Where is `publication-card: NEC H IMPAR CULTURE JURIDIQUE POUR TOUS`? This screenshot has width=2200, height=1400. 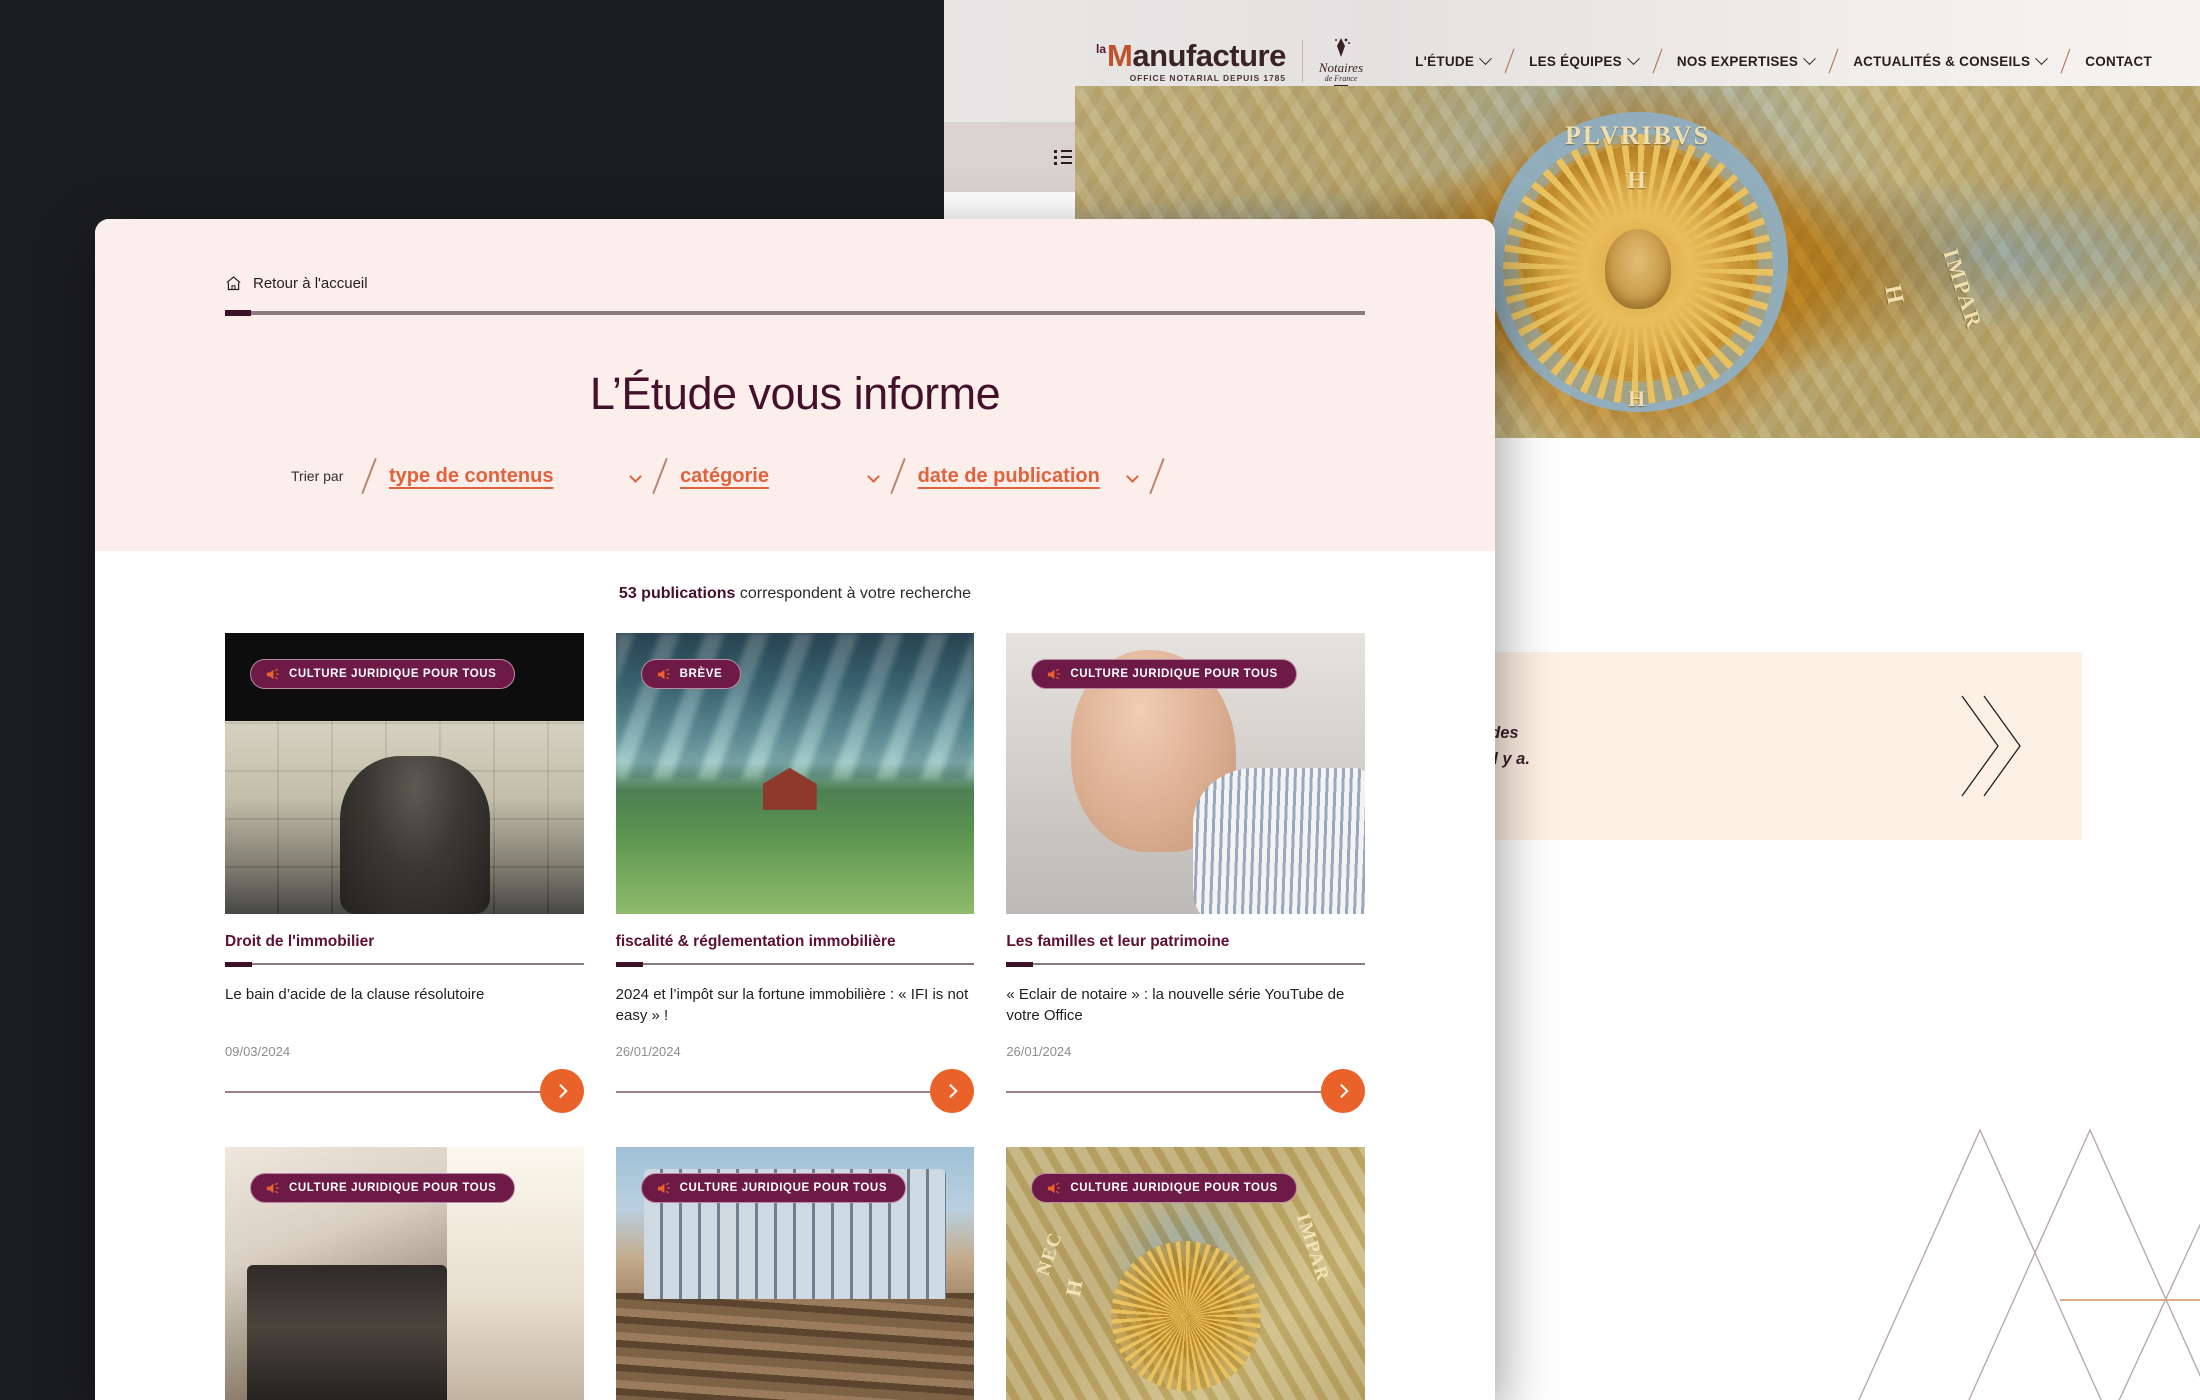 publication-card: NEC H IMPAR CULTURE JURIDIQUE POUR TOUS is located at coordinates (1185, 1273).